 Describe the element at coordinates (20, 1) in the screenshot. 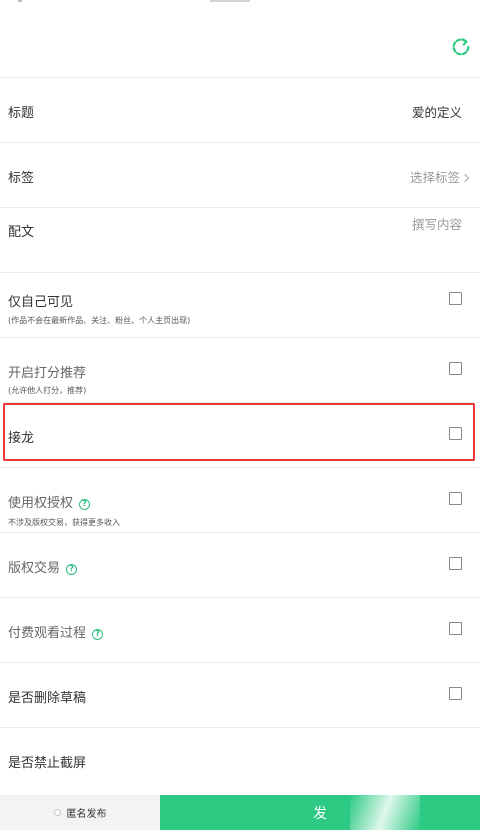

I see `status-mark` at that location.